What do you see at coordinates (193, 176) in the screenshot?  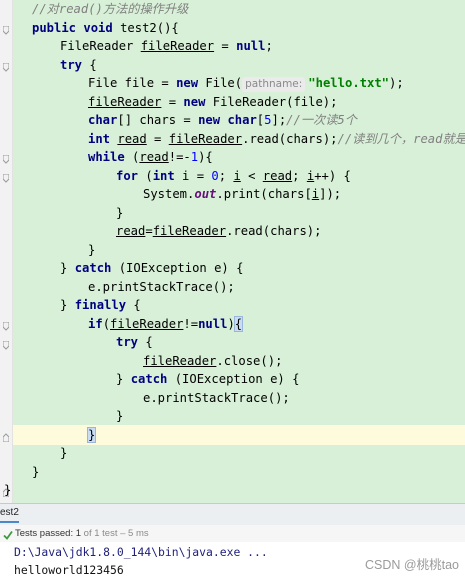 I see `code-text: i =` at bounding box center [193, 176].